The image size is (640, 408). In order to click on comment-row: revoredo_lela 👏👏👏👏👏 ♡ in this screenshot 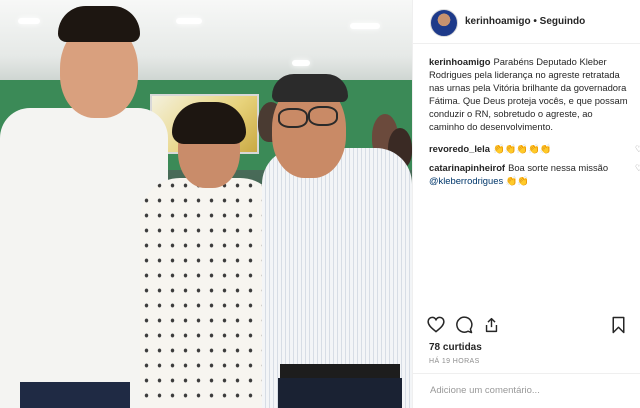, I will do `click(534, 148)`.